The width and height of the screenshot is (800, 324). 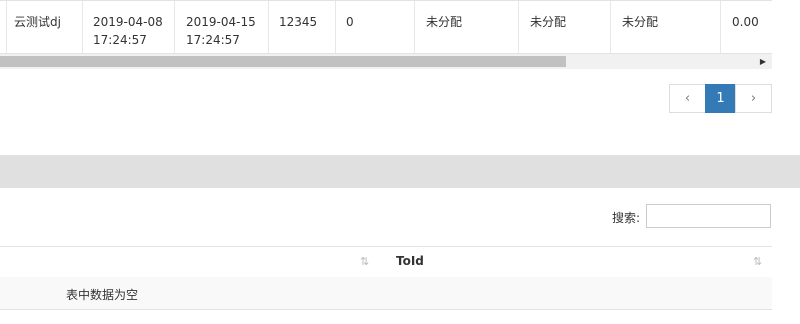 I want to click on horizontal-scrollbar: ▶, so click(x=386, y=61).